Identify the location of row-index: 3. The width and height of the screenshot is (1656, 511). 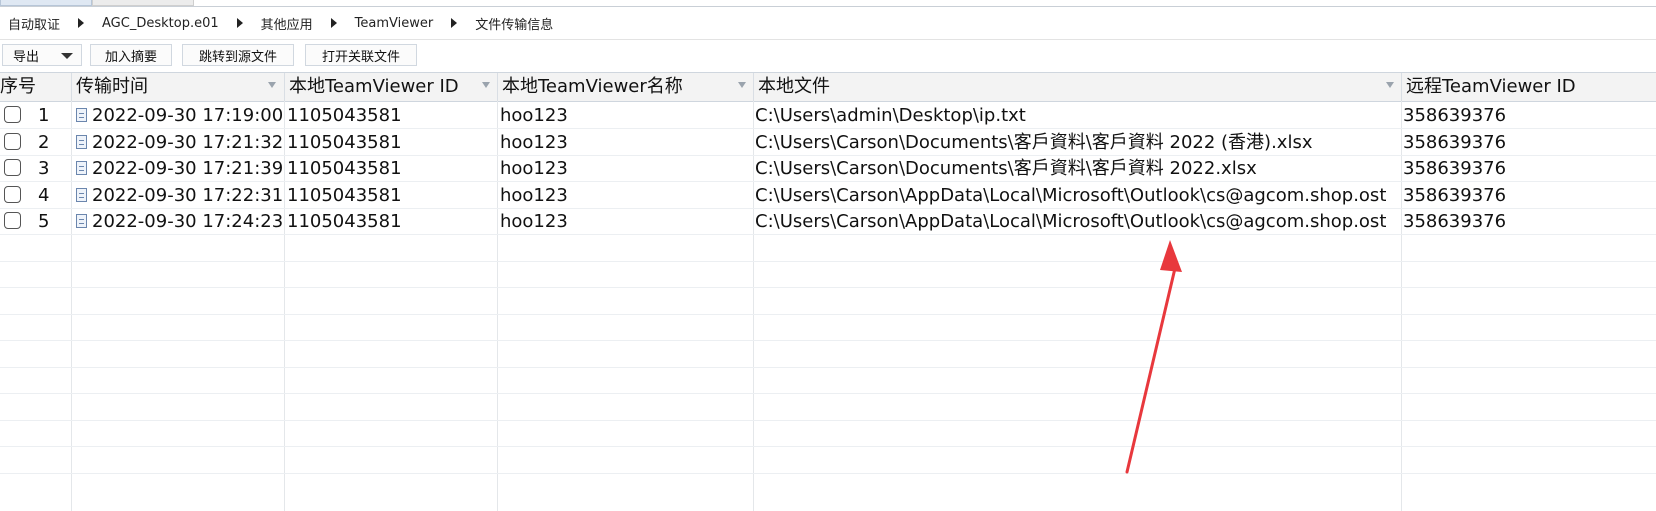
(44, 168).